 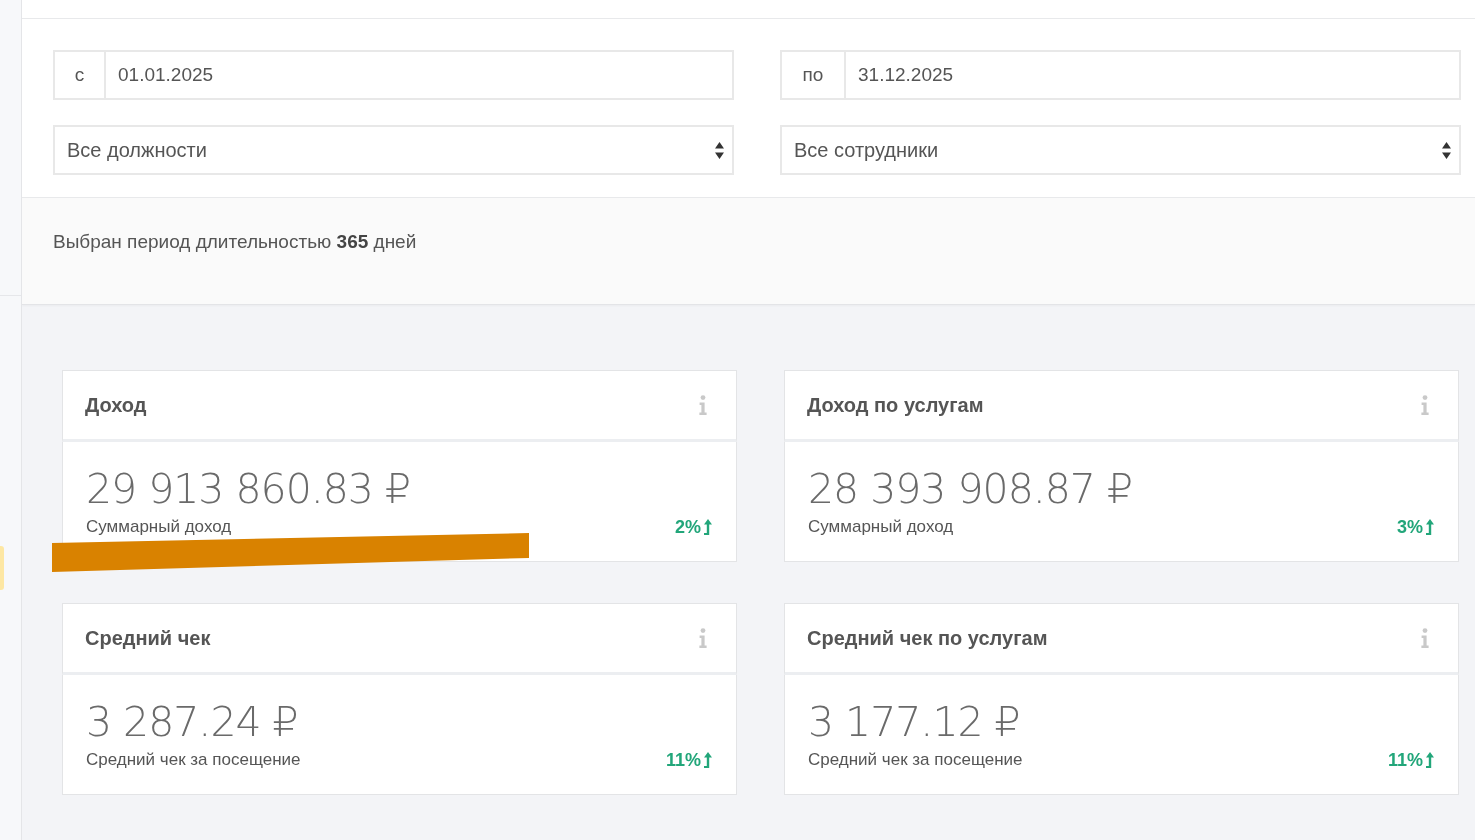 What do you see at coordinates (235, 242) in the screenshot?
I see `period-text: Выбран период длительностью 365 дней` at bounding box center [235, 242].